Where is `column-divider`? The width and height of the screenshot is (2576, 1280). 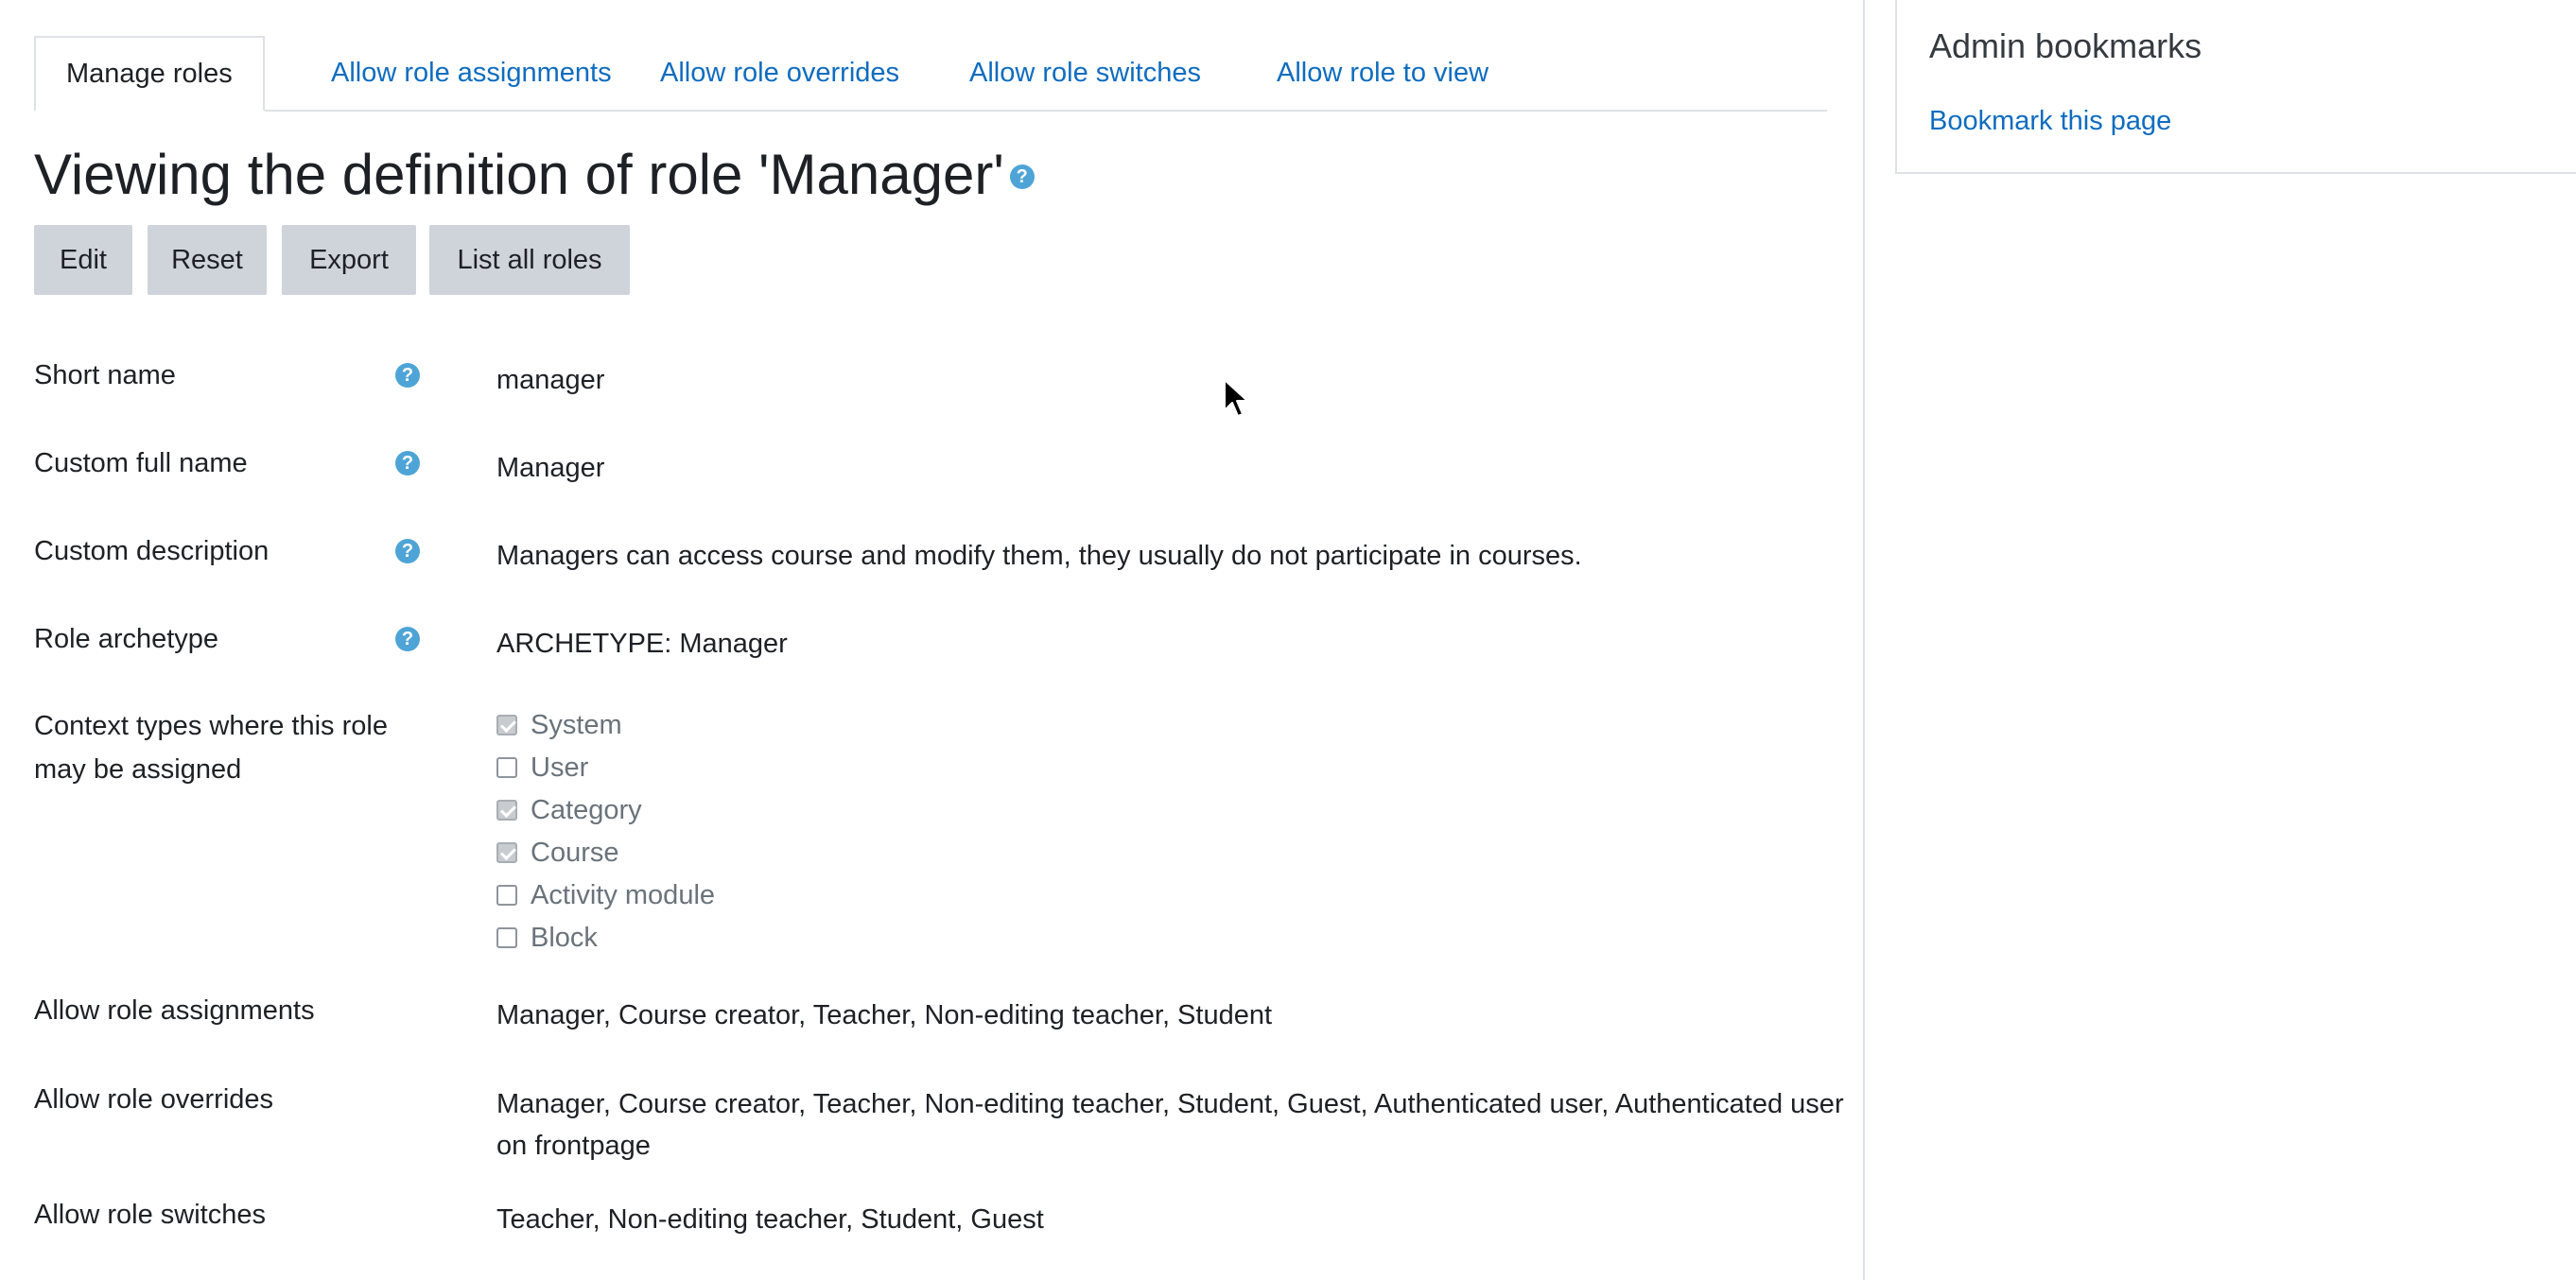
column-divider is located at coordinates (1864, 640).